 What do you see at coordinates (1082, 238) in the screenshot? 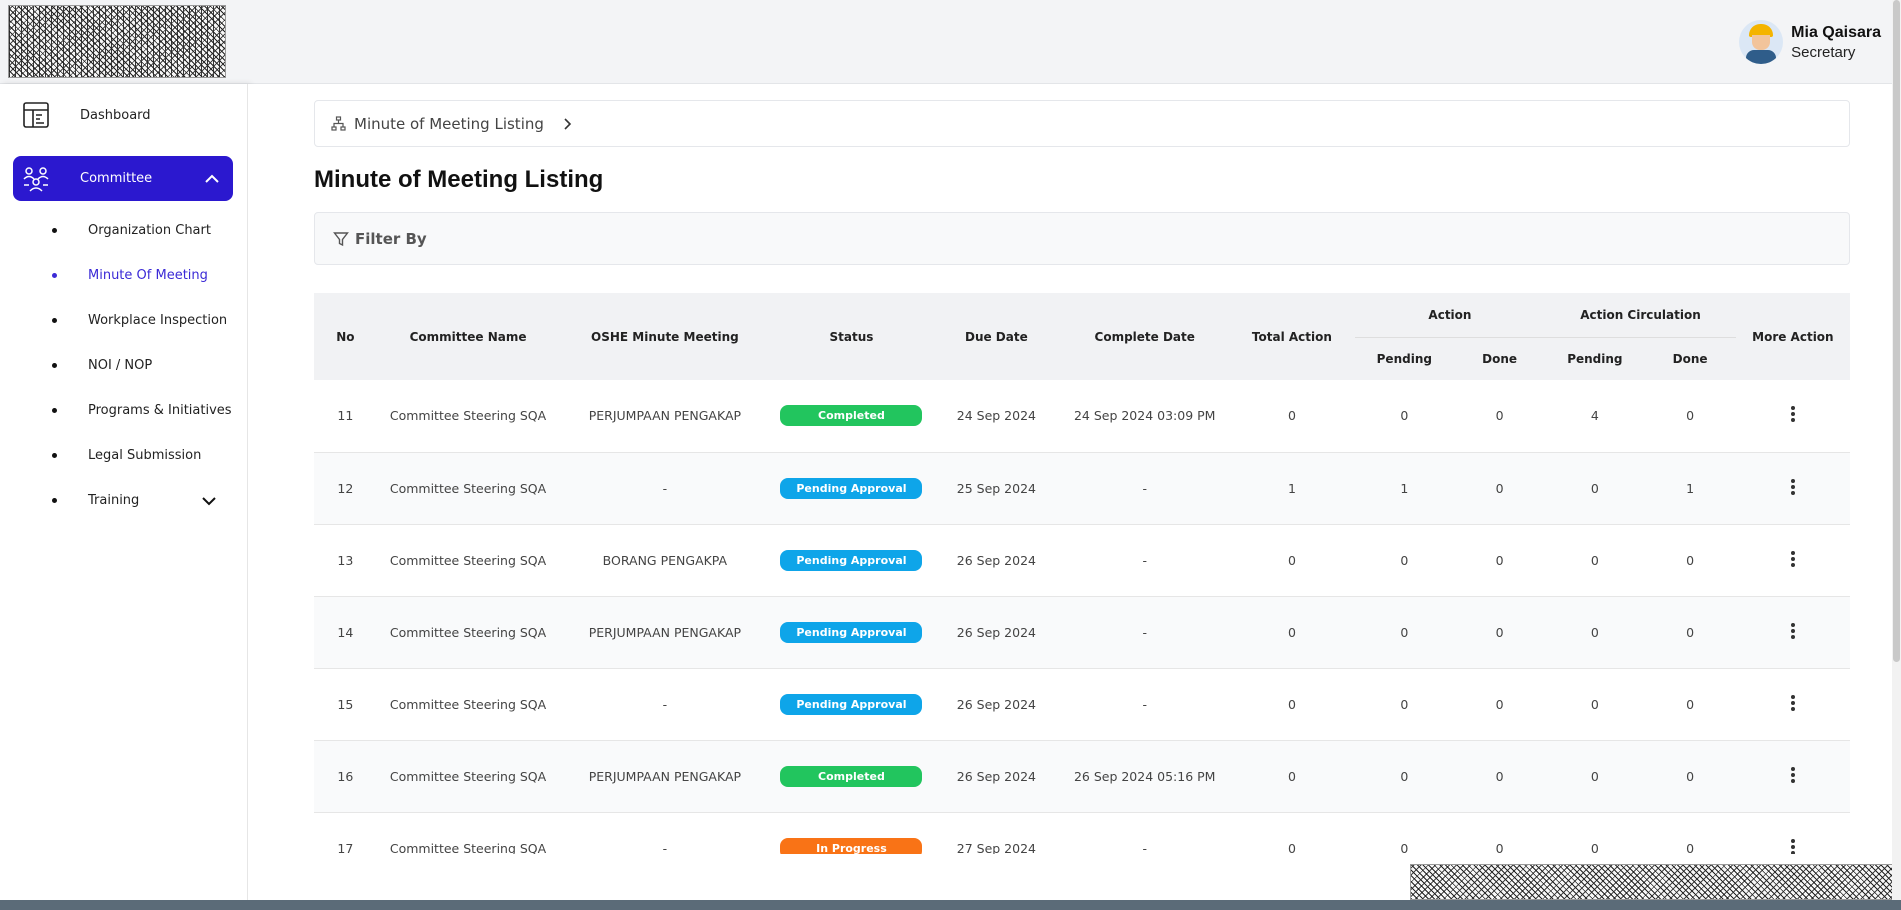
I see `filter-panel: Filter By` at bounding box center [1082, 238].